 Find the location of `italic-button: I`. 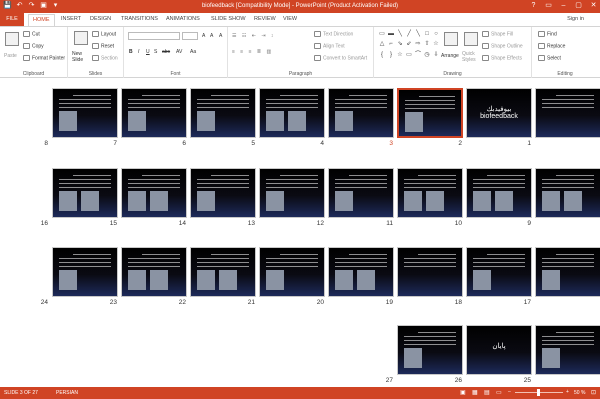

italic-button: I is located at coordinates (138, 52).